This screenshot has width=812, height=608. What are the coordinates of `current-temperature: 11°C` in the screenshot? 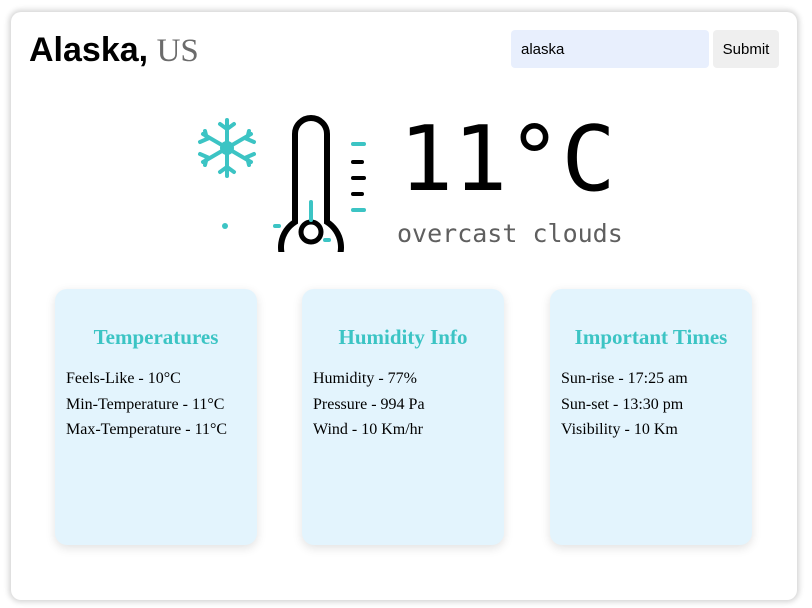 It's located at (507, 159).